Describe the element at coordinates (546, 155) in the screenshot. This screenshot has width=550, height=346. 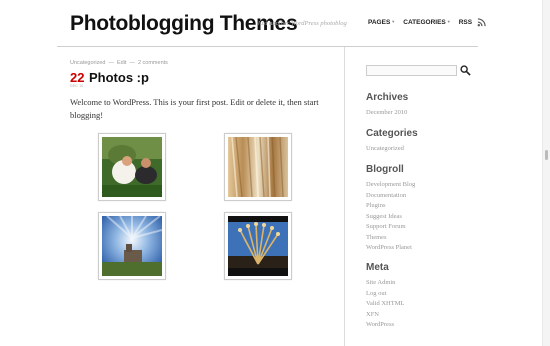
I see `scrollbar-thumb` at that location.